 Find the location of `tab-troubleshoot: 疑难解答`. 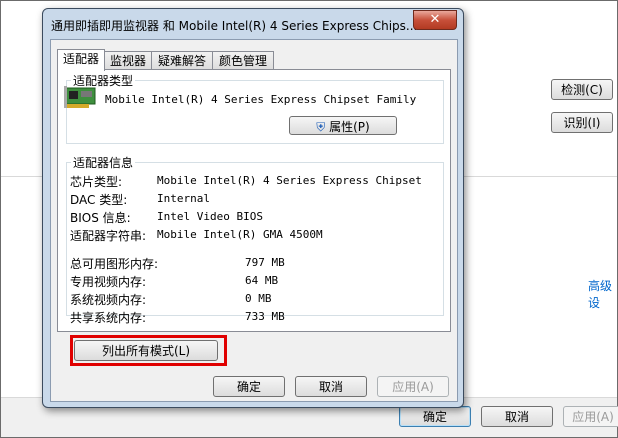

tab-troubleshoot: 疑难解答 is located at coordinates (182, 60).